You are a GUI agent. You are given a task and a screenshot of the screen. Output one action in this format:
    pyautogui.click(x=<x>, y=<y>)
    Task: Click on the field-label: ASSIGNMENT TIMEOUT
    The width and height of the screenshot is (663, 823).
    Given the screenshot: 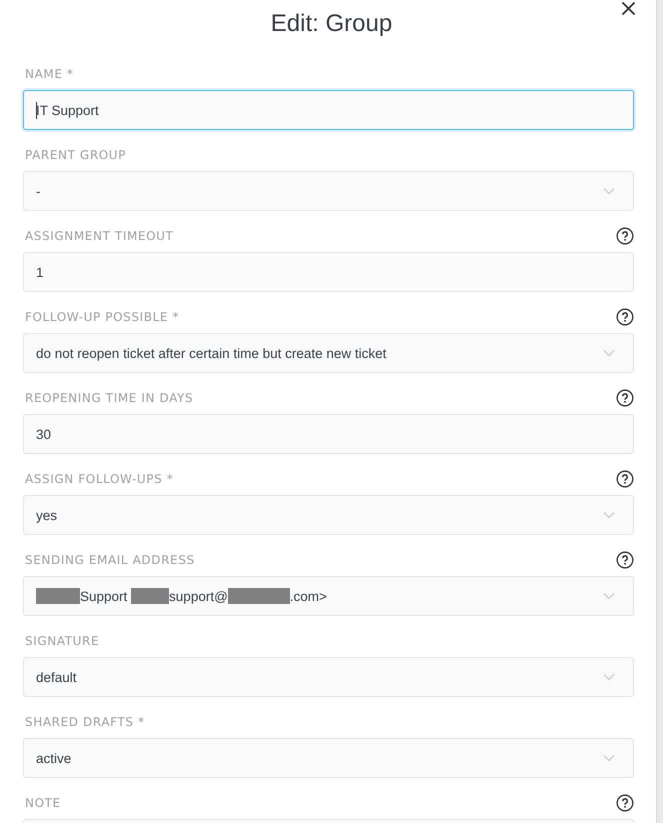 What is the action you would take?
    pyautogui.click(x=99, y=236)
    